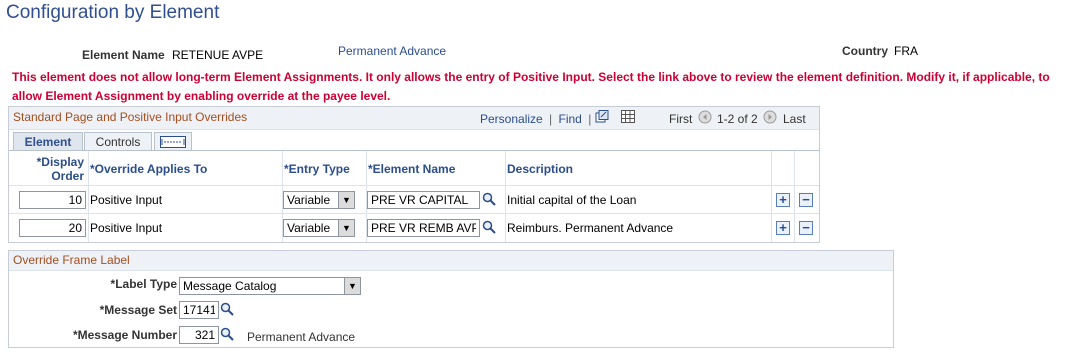 The height and width of the screenshot is (352, 1070). I want to click on country-value: FRA, so click(906, 51).